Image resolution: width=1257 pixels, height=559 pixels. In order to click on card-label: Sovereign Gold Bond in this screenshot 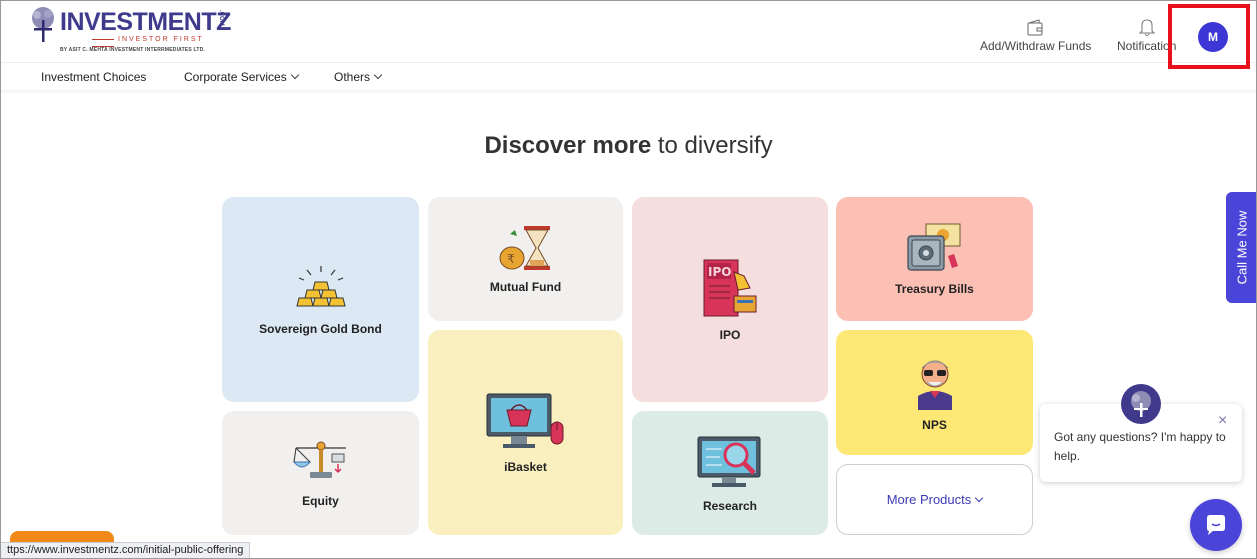, I will do `click(320, 328)`.